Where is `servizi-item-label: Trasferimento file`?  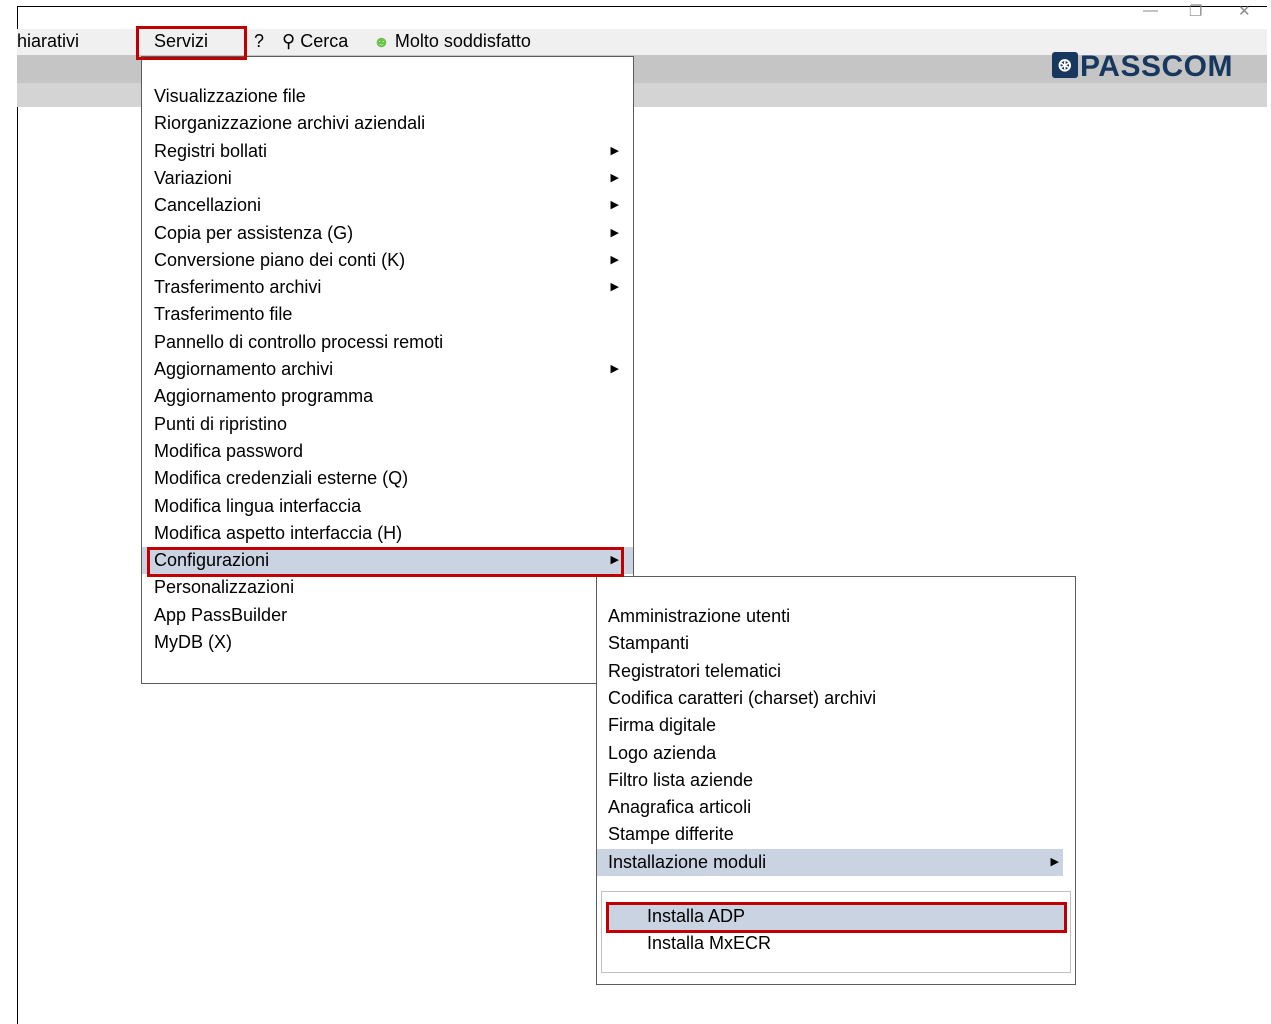
servizi-item-label: Trasferimento file is located at coordinates (223, 314).